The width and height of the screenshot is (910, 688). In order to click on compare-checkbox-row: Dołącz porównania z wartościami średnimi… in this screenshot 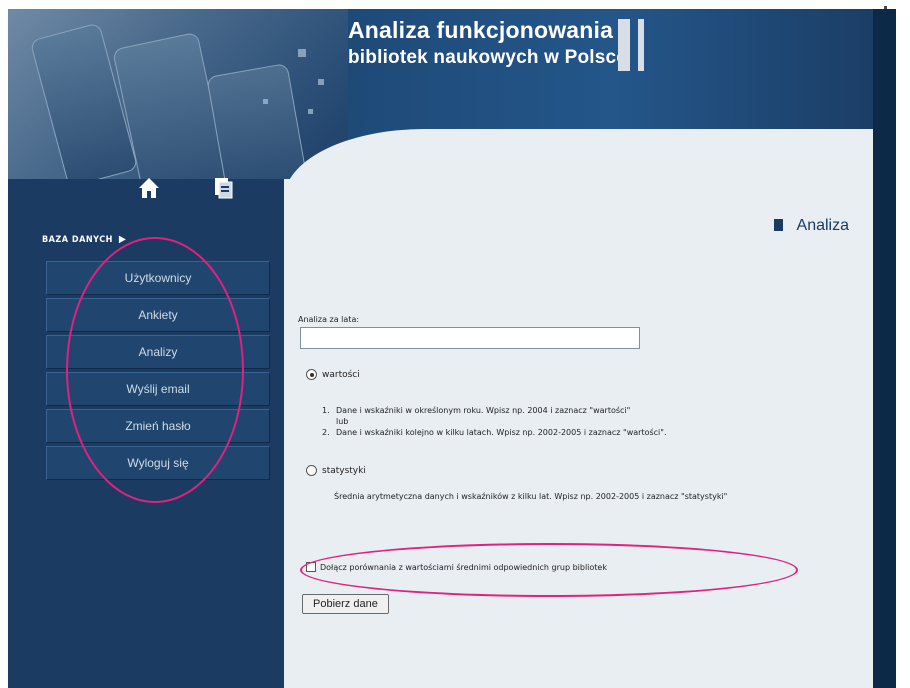, I will do `click(456, 567)`.